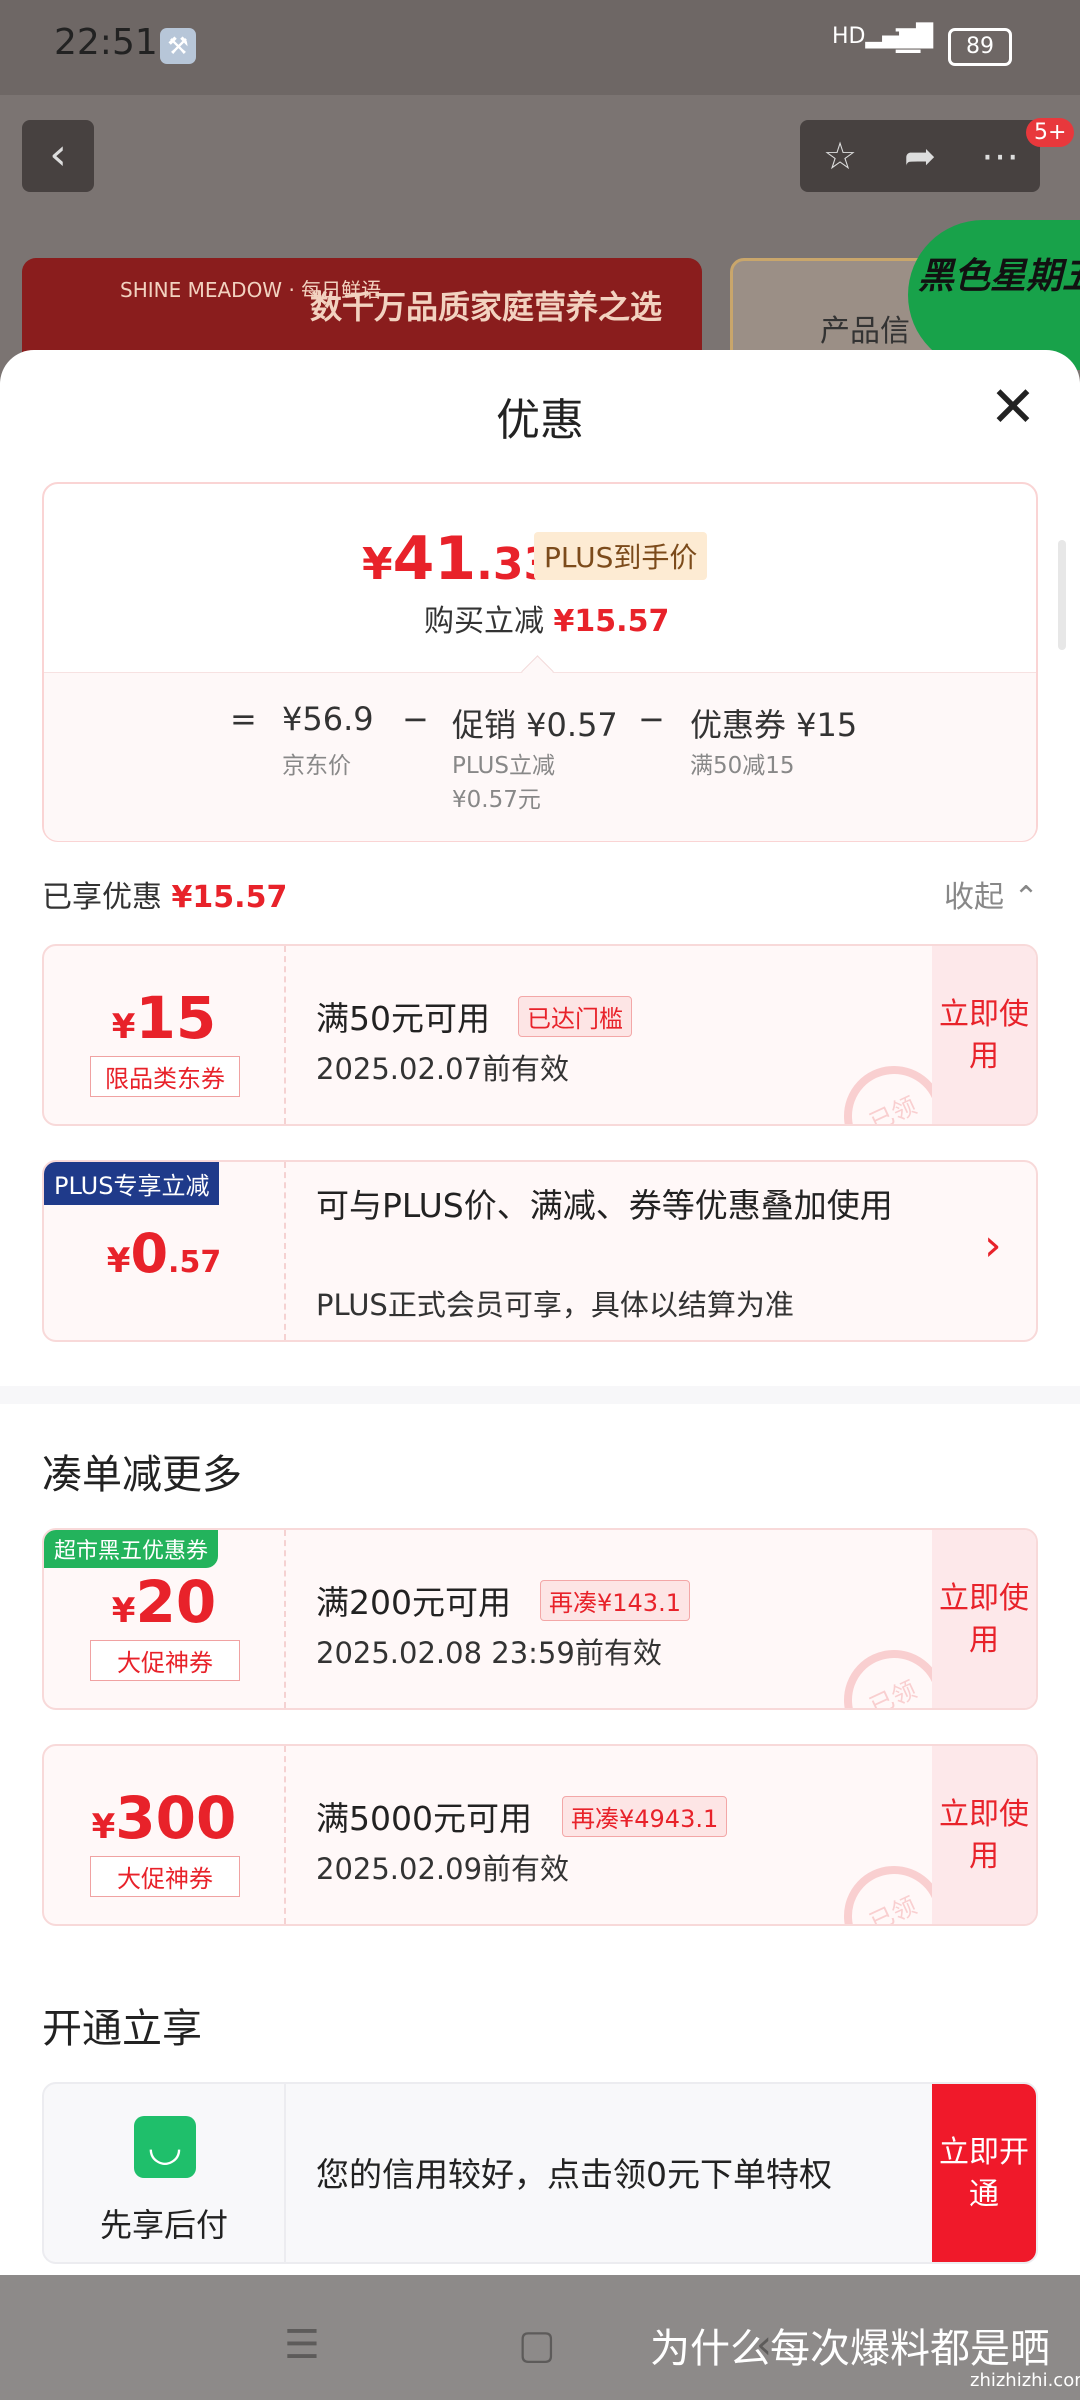 The width and height of the screenshot is (1080, 2400). Describe the element at coordinates (540, 1395) in the screenshot. I see `section-divider` at that location.